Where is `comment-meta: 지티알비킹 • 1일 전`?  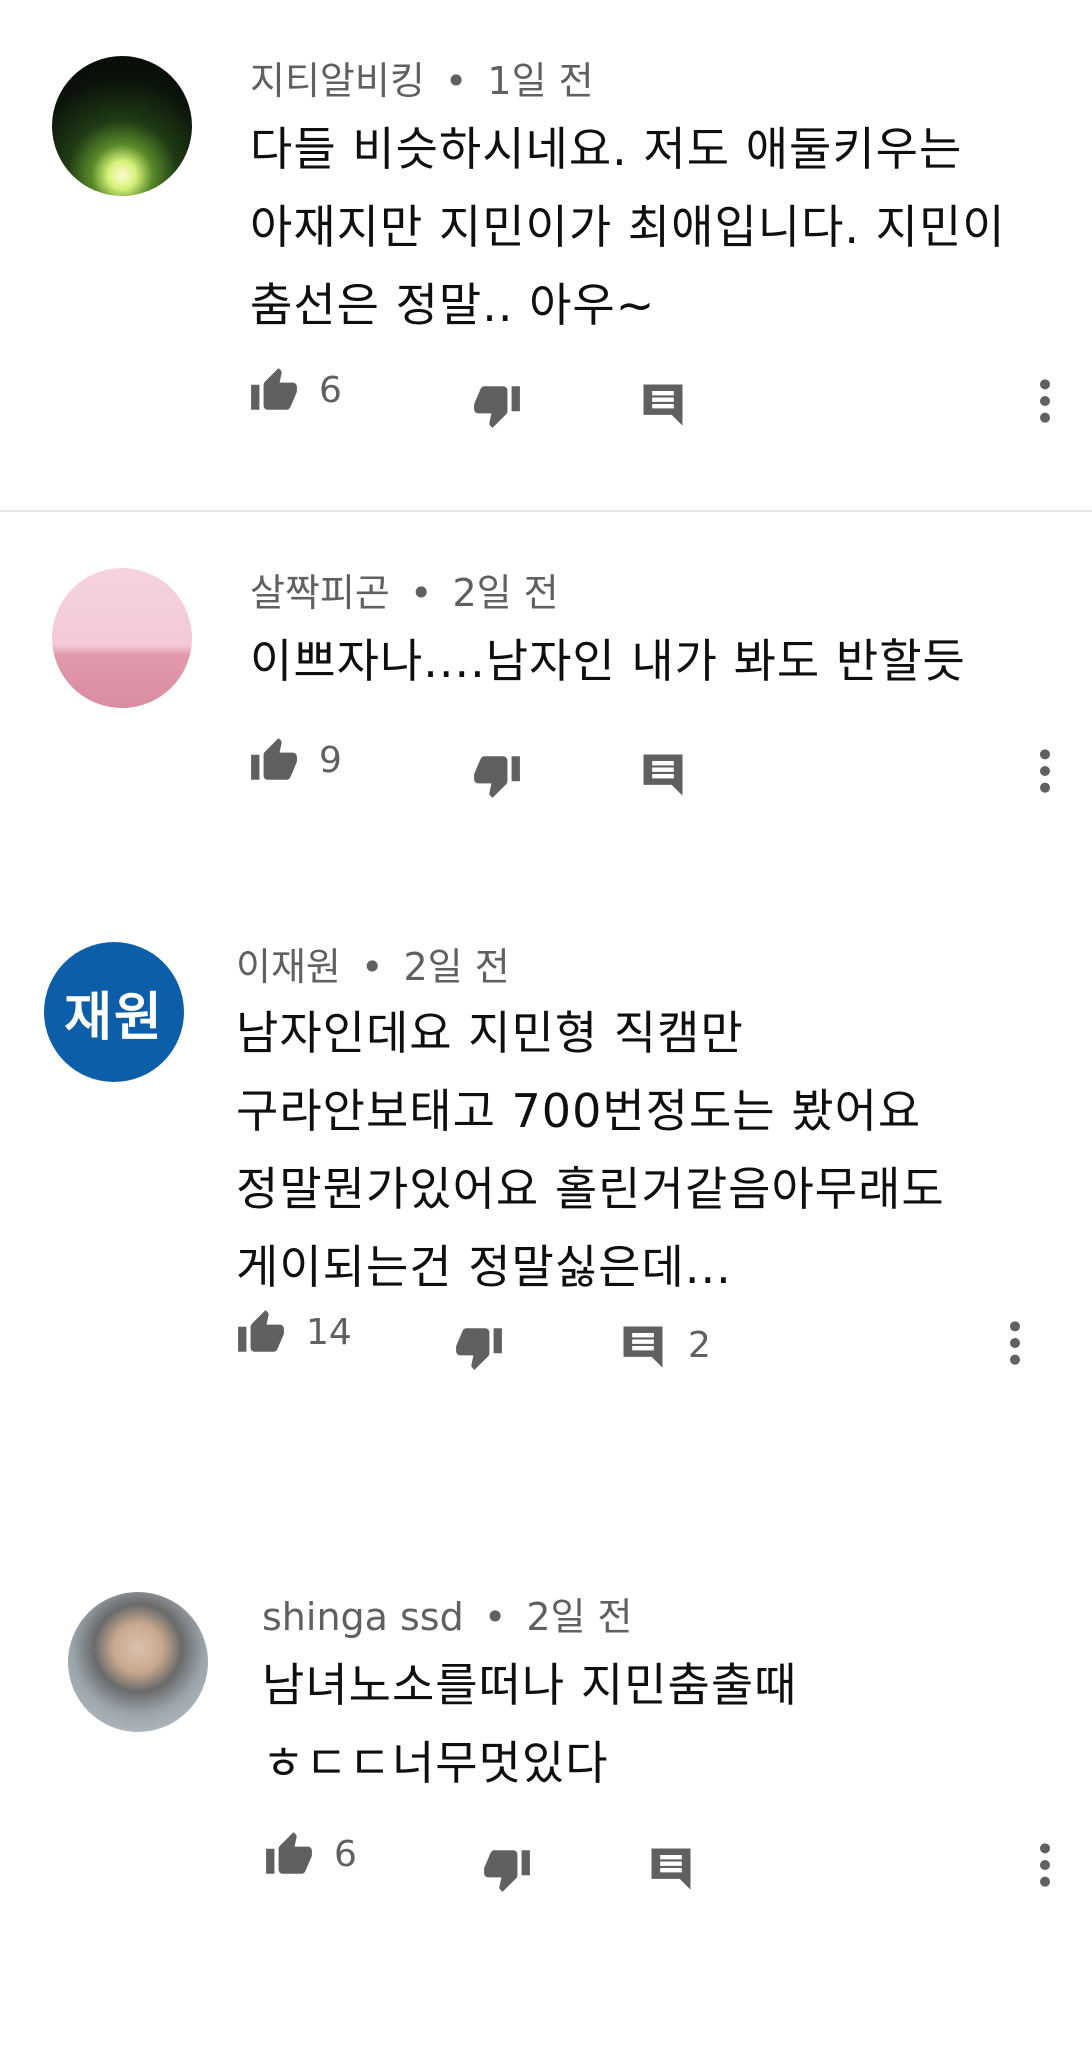
comment-meta: 지티알비킹 • 1일 전 is located at coordinates (422, 81).